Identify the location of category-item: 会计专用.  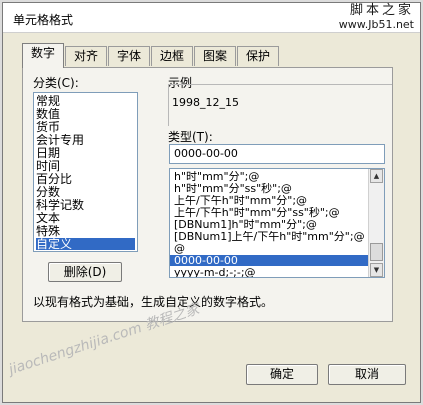
(85, 140).